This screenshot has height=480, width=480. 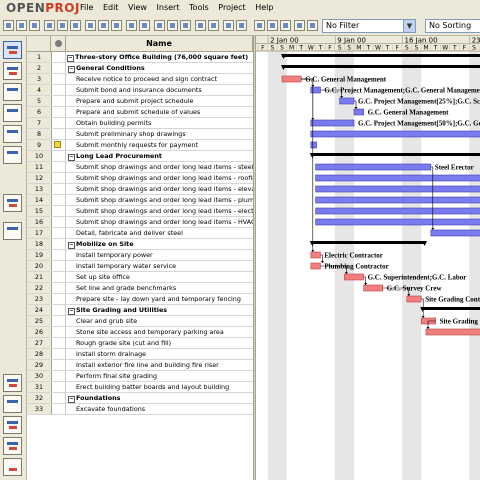 I want to click on task-name: Prepare and submit project schedule, so click(x=159, y=101).